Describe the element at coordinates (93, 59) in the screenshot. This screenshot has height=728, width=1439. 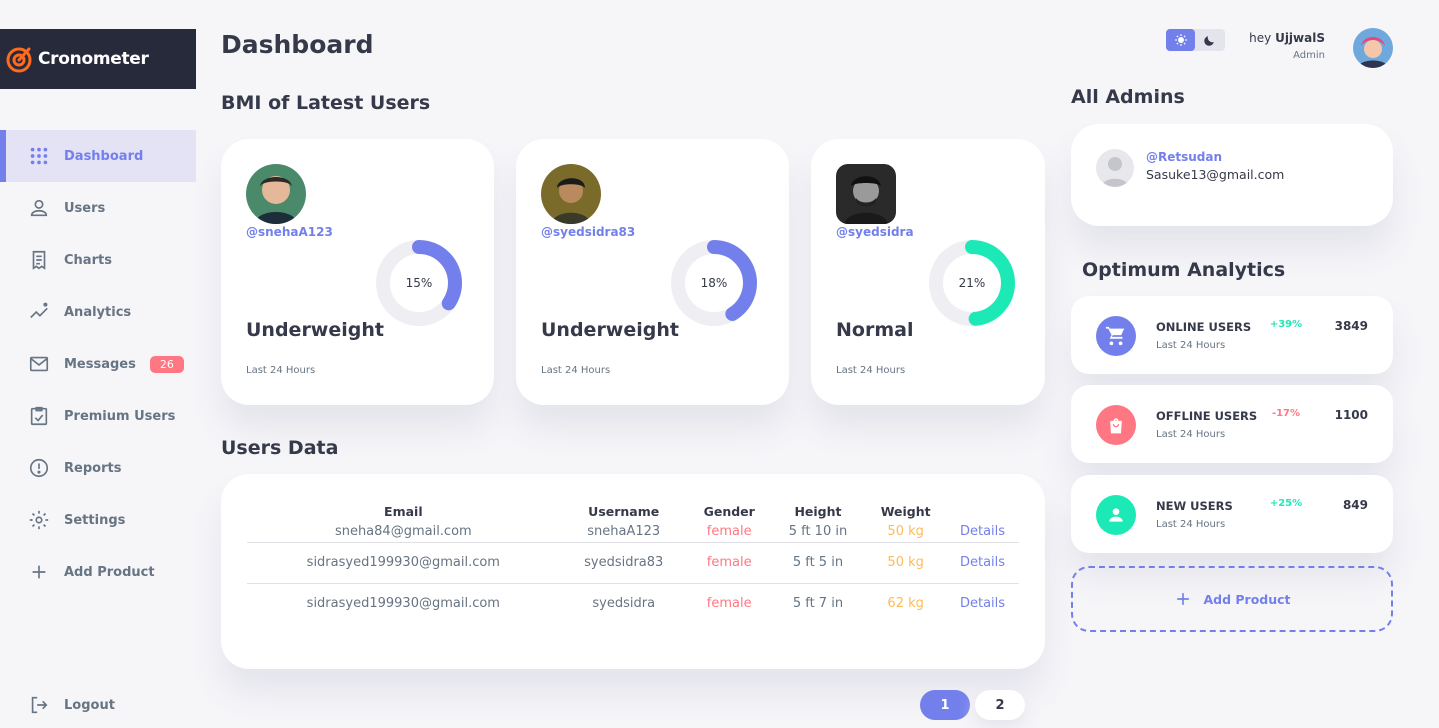
I see `brand-name: Cronometer` at that location.